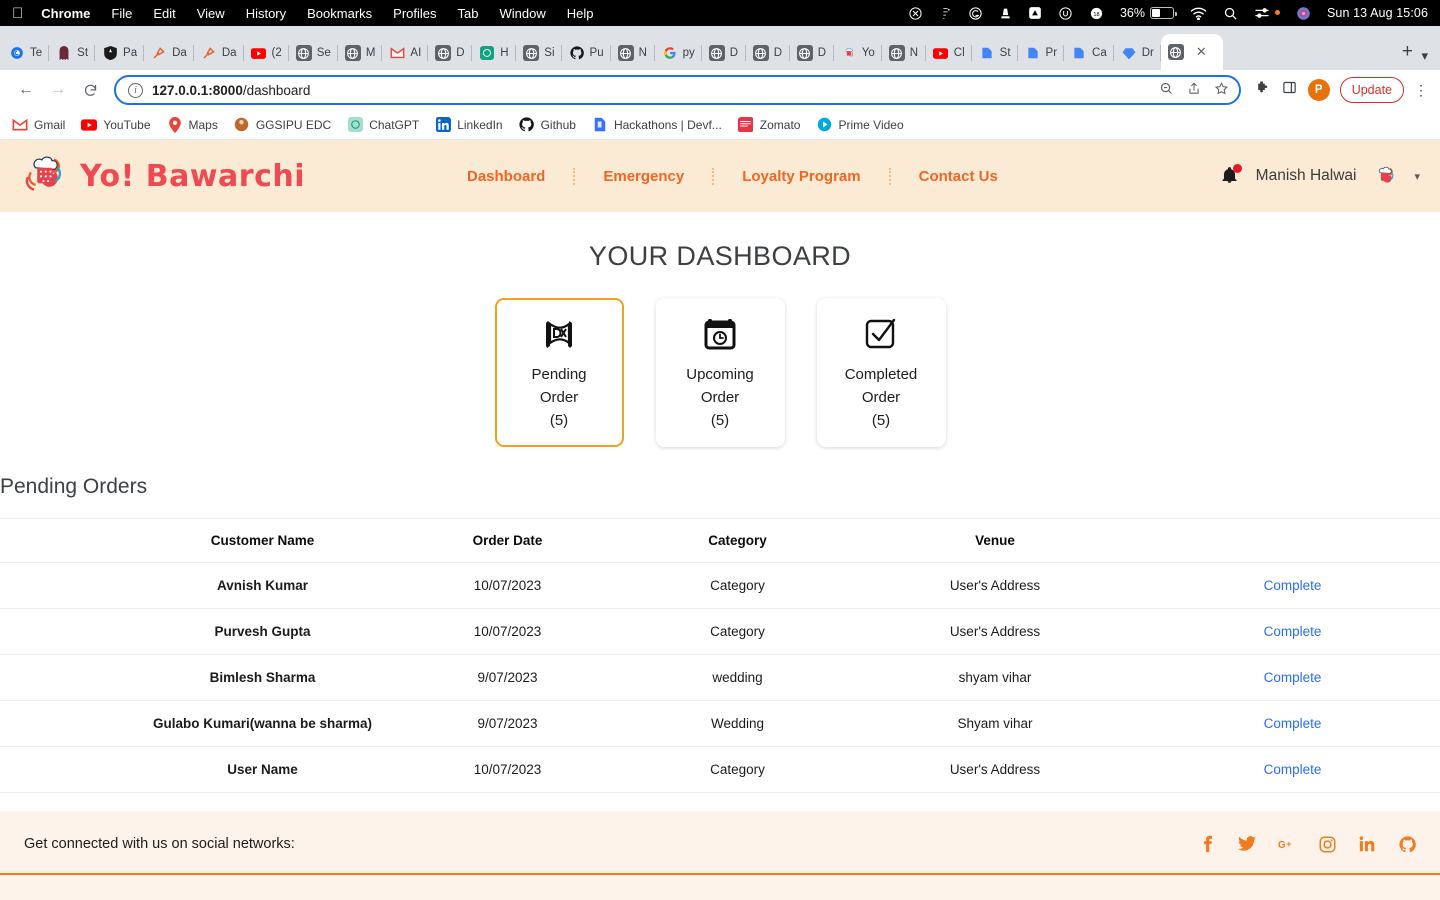  Describe the element at coordinates (339, 13) in the screenshot. I see `menu-item-bookmarks: Bookmarks` at that location.